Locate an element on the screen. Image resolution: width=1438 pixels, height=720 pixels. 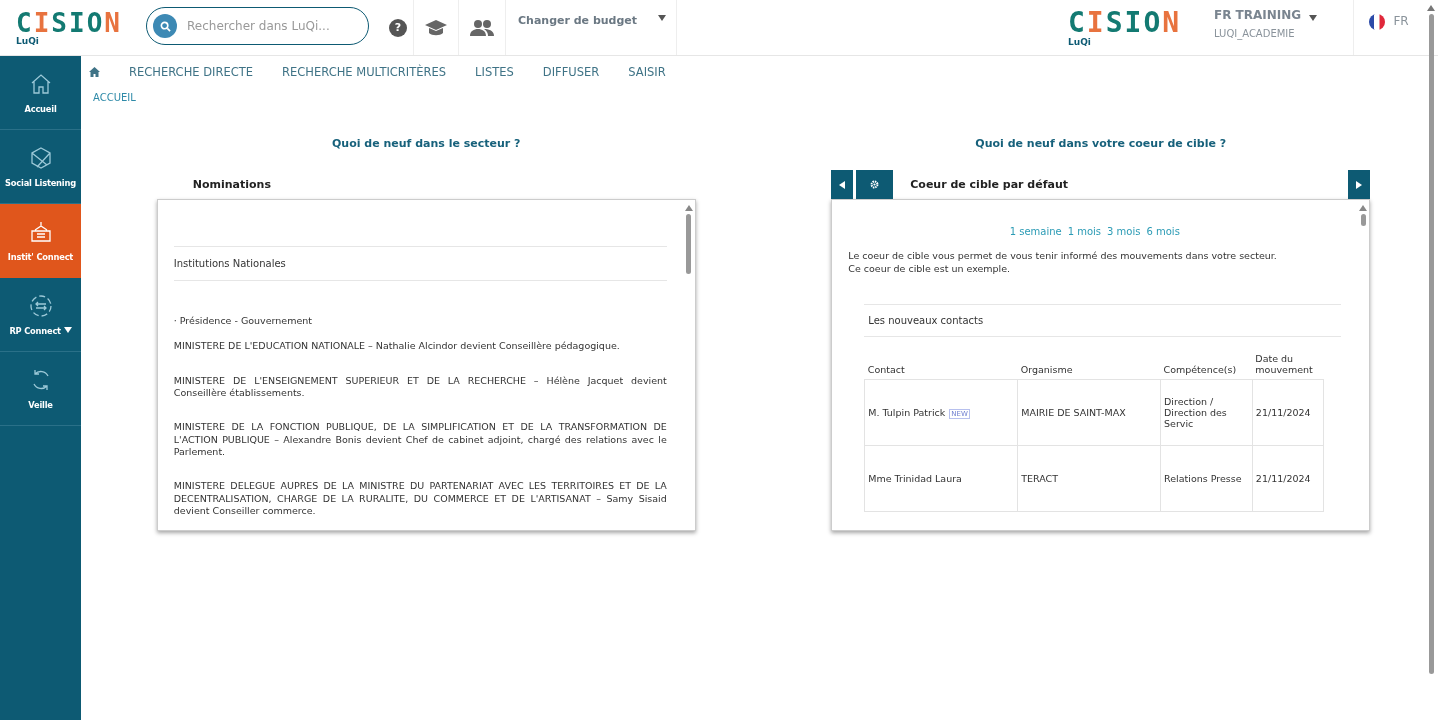
description-text: Le coeur de cible vous permet de vous tenir informé des mouvements dans votre secteur. is located at coordinates (1063, 256).